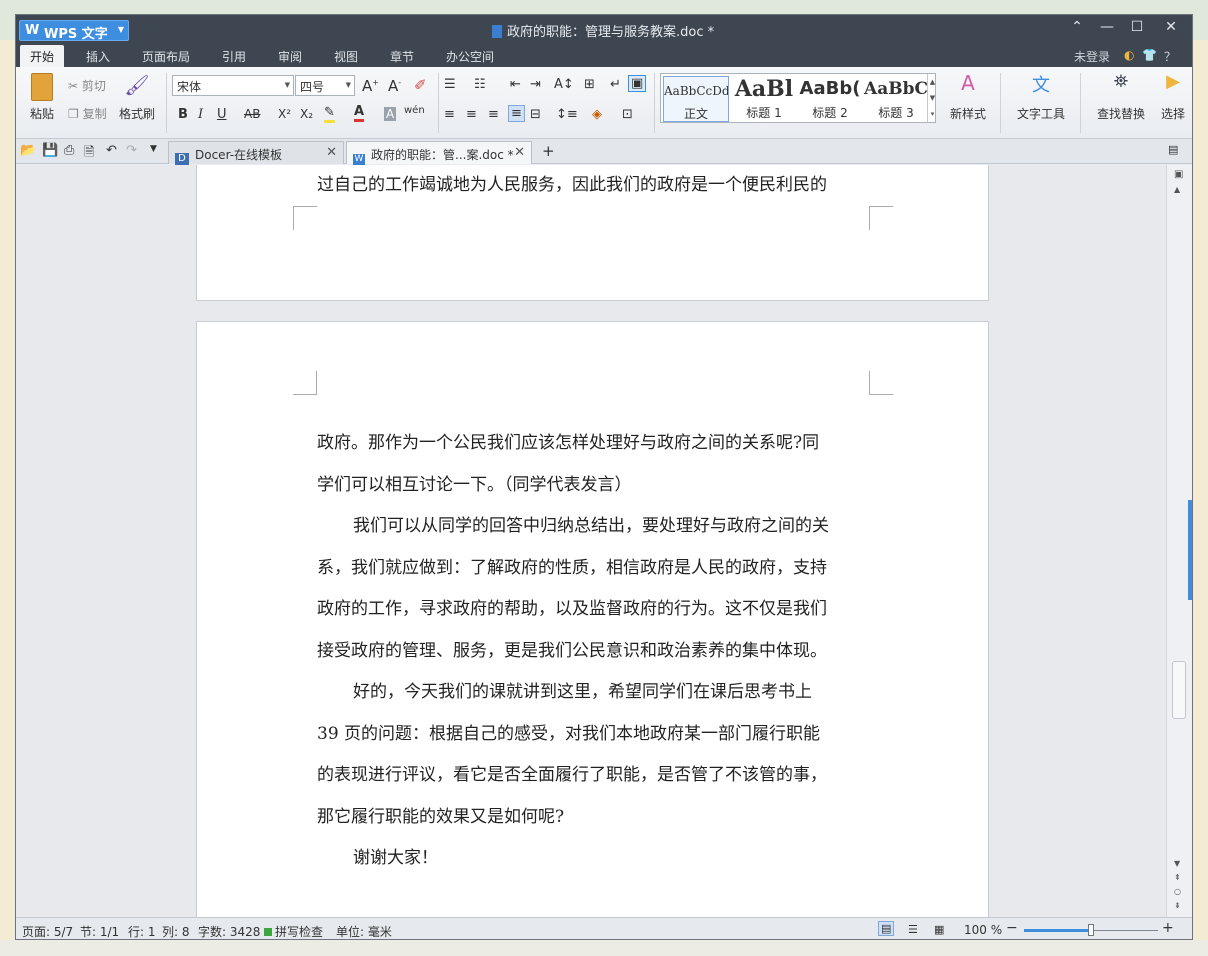 Image resolution: width=1208 pixels, height=956 pixels. What do you see at coordinates (471, 114) in the screenshot?
I see `align-center-icon: ≡` at bounding box center [471, 114].